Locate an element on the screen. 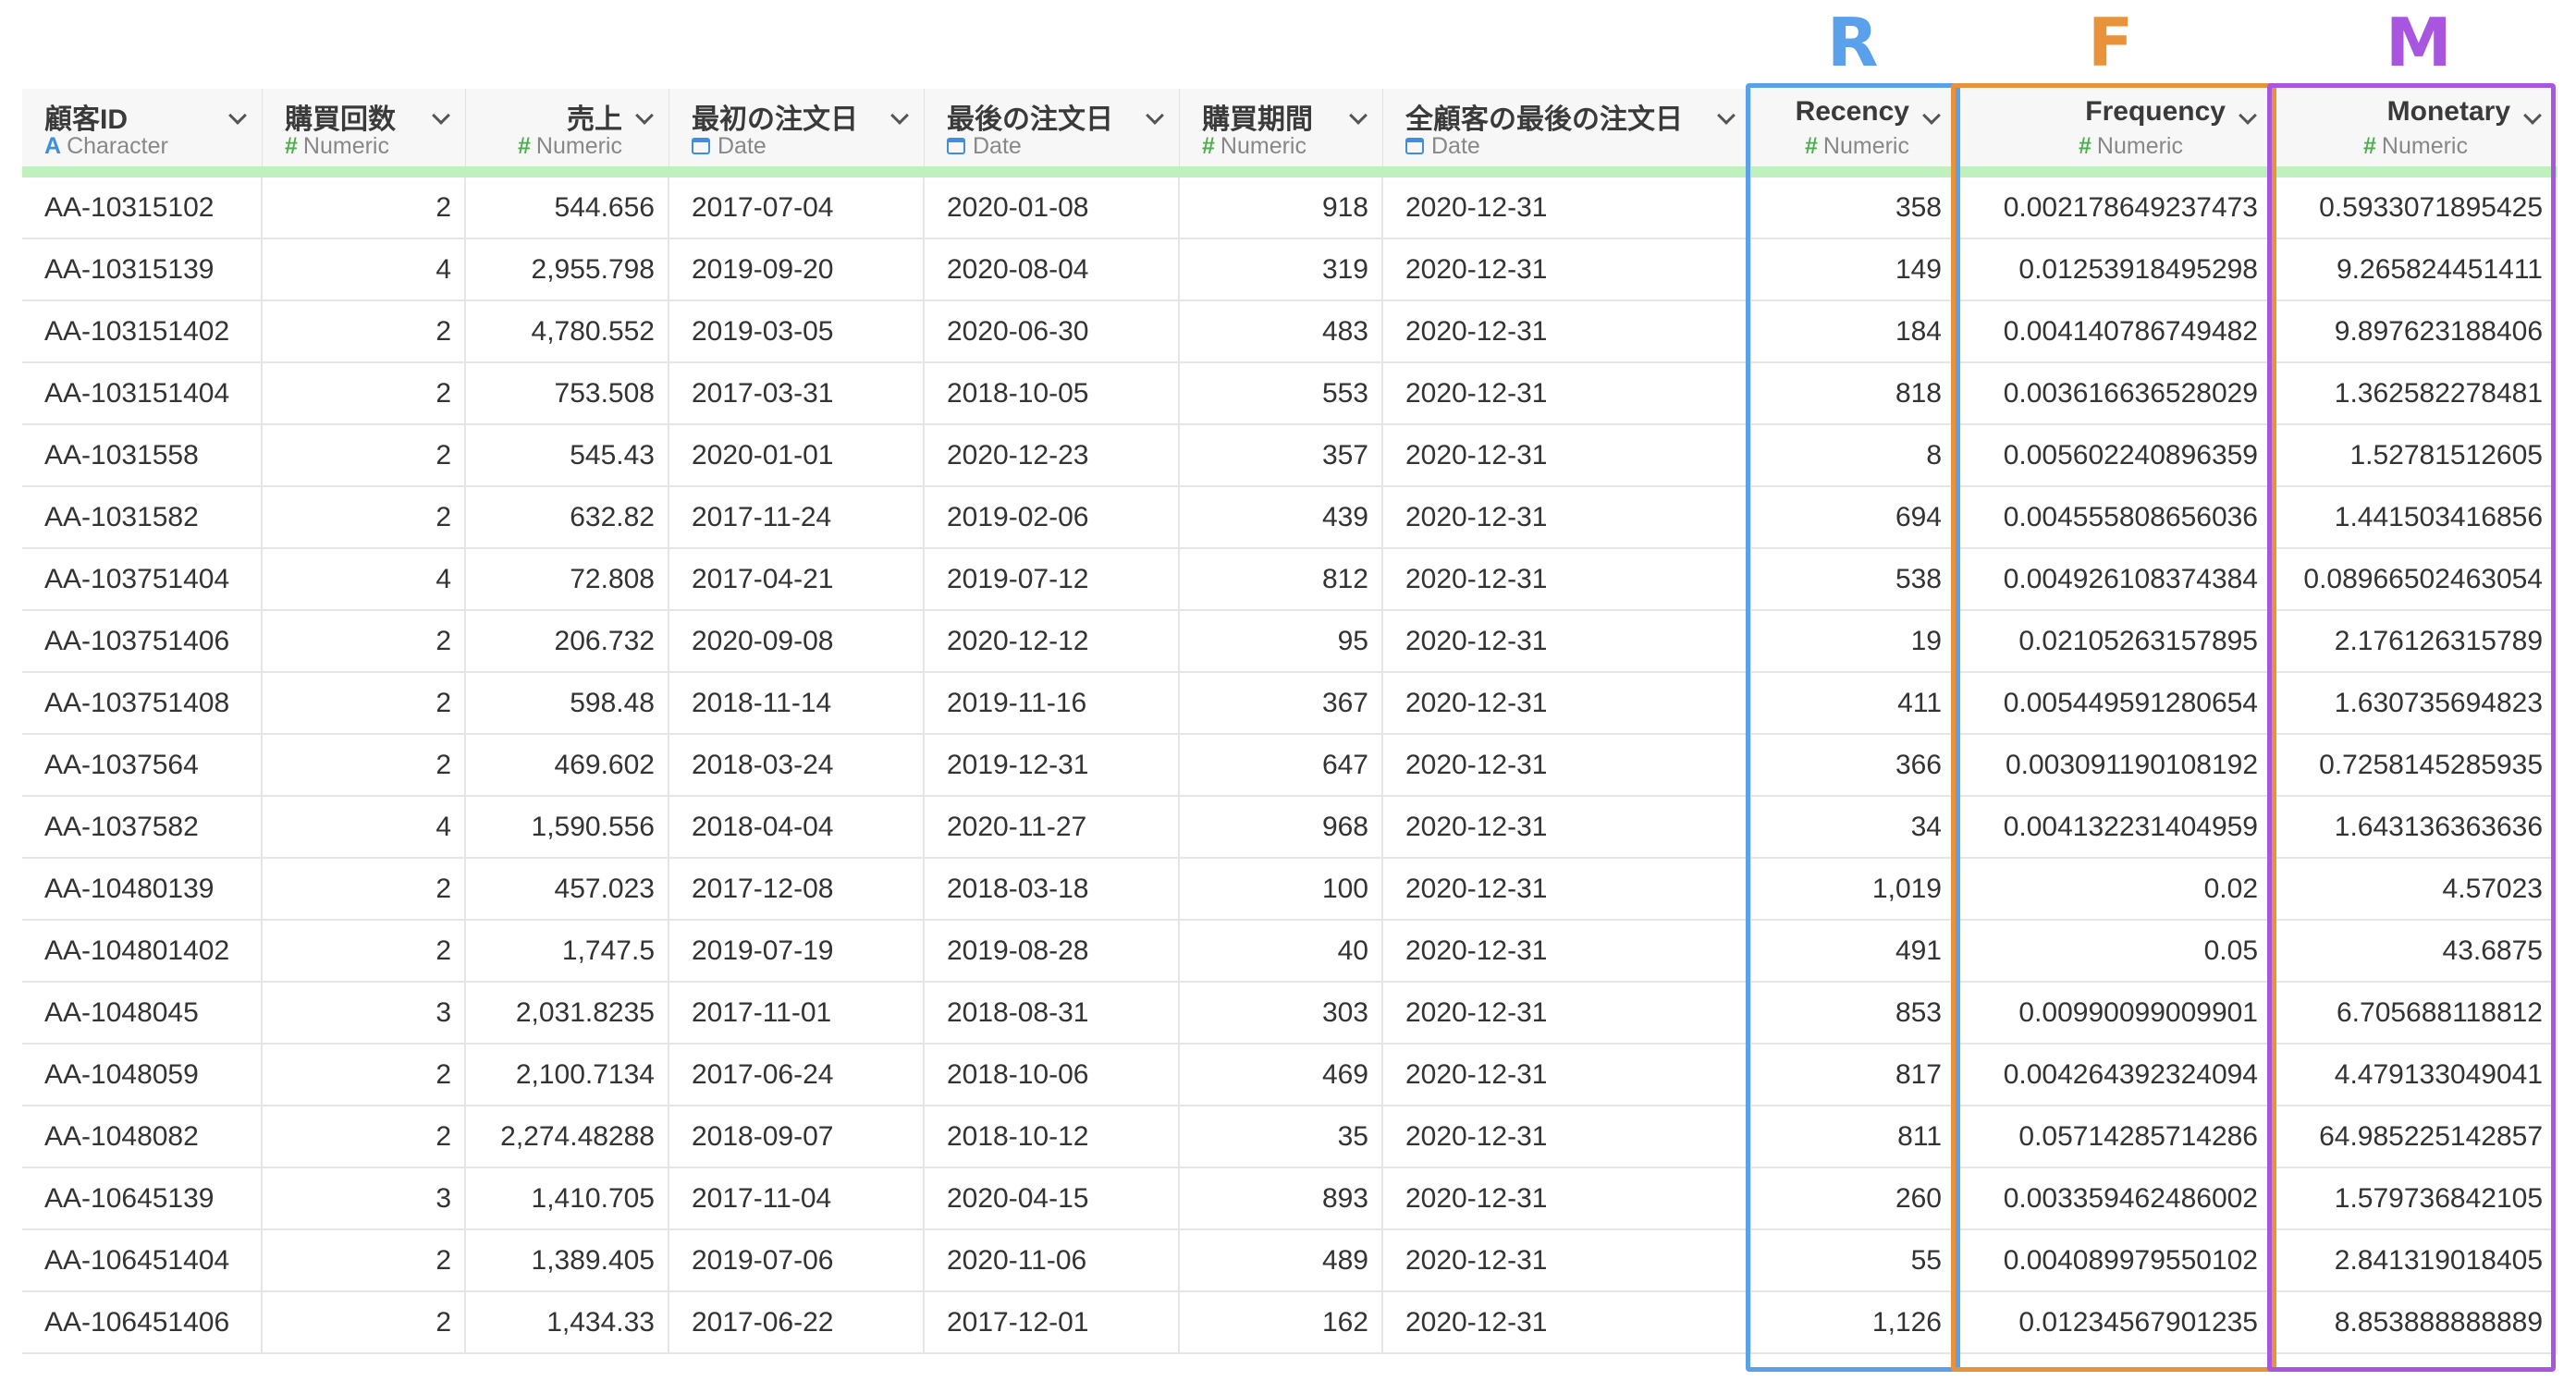  cell-purchase-period: 162 is located at coordinates (1281, 1322).